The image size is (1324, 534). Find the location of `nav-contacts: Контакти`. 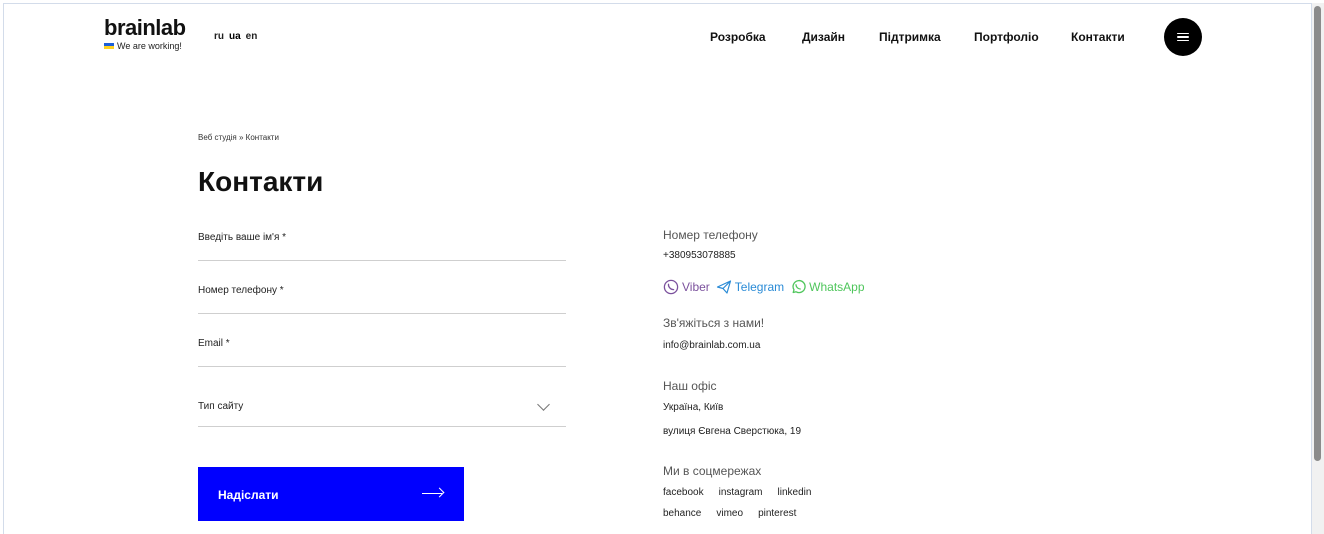

nav-contacts: Контакти is located at coordinates (1098, 37).